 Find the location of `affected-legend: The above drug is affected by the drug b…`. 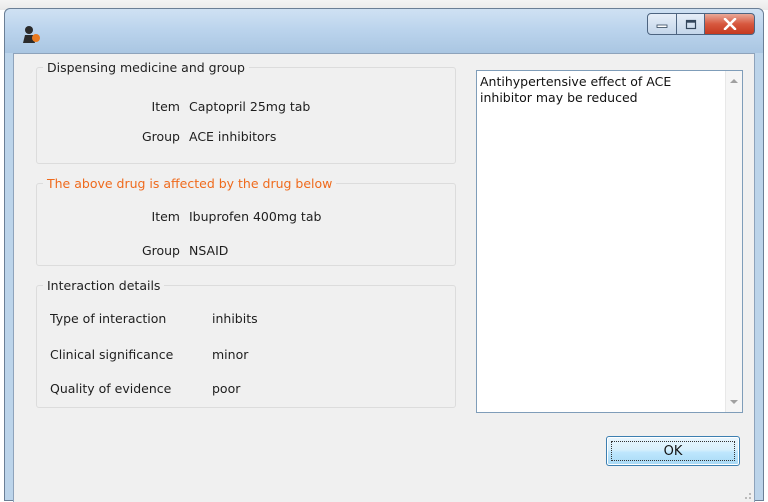

affected-legend: The above drug is affected by the drug b… is located at coordinates (190, 183).